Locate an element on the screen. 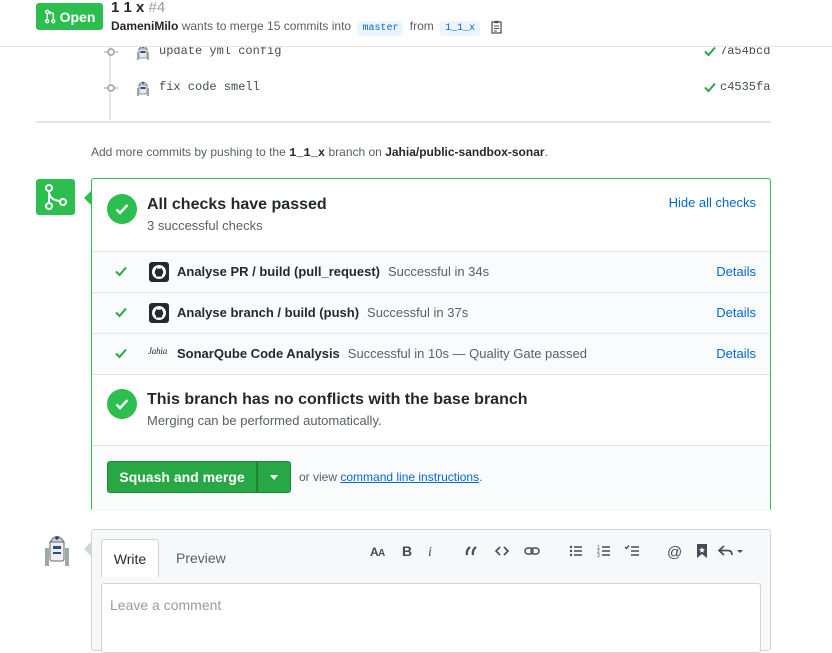 The image size is (832, 653). numbered-list-icon: 123 is located at coordinates (604, 551).